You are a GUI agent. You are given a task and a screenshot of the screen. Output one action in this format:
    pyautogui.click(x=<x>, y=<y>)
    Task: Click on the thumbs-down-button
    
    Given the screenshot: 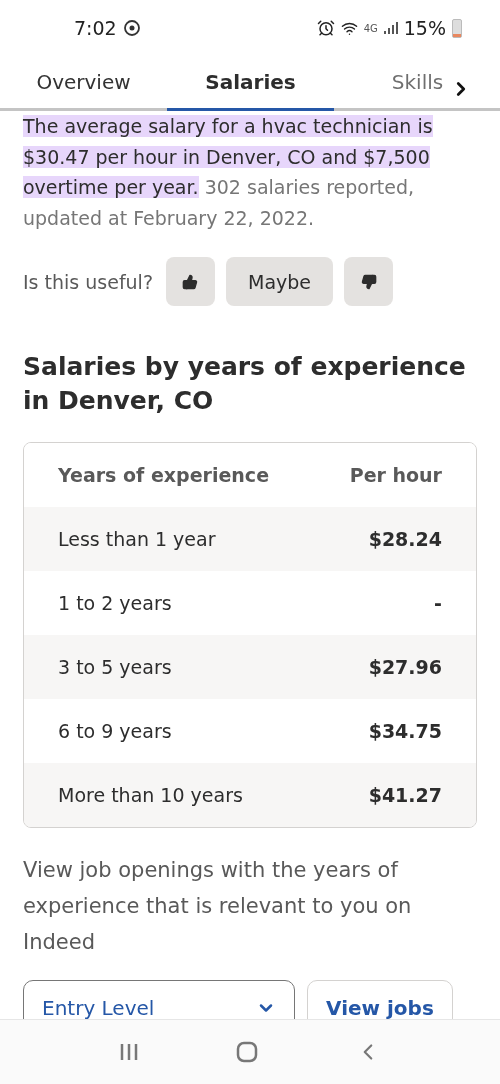 What is the action you would take?
    pyautogui.click(x=368, y=281)
    